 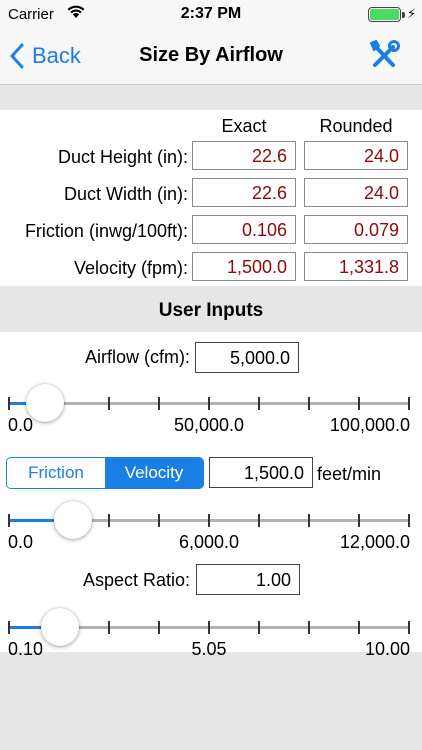 What do you see at coordinates (384, 53) in the screenshot?
I see `tools-icon` at bounding box center [384, 53].